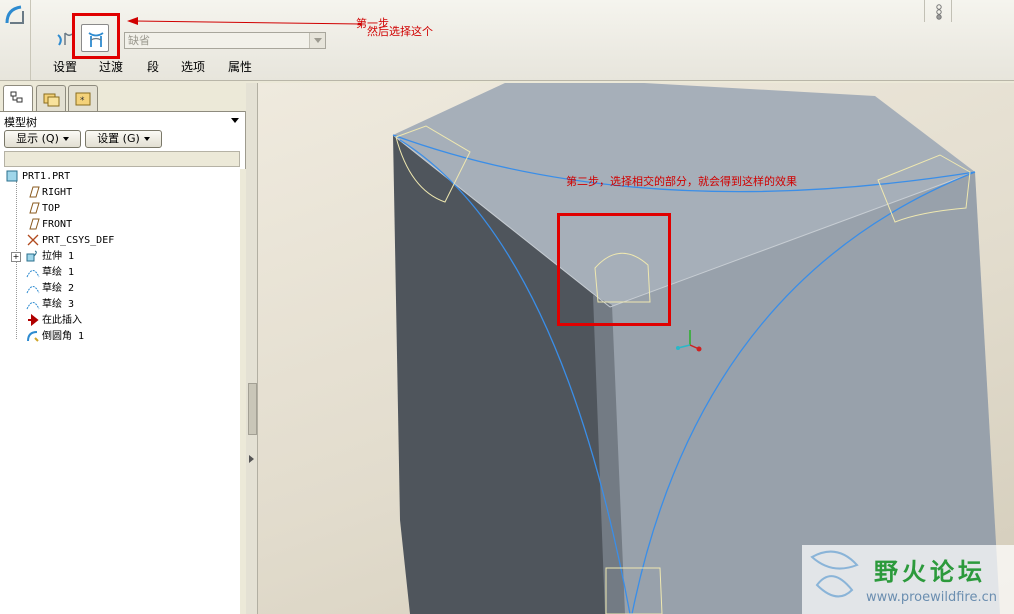 Image resolution: width=1014 pixels, height=614 pixels. I want to click on annotation-arrow, so click(244, 21).